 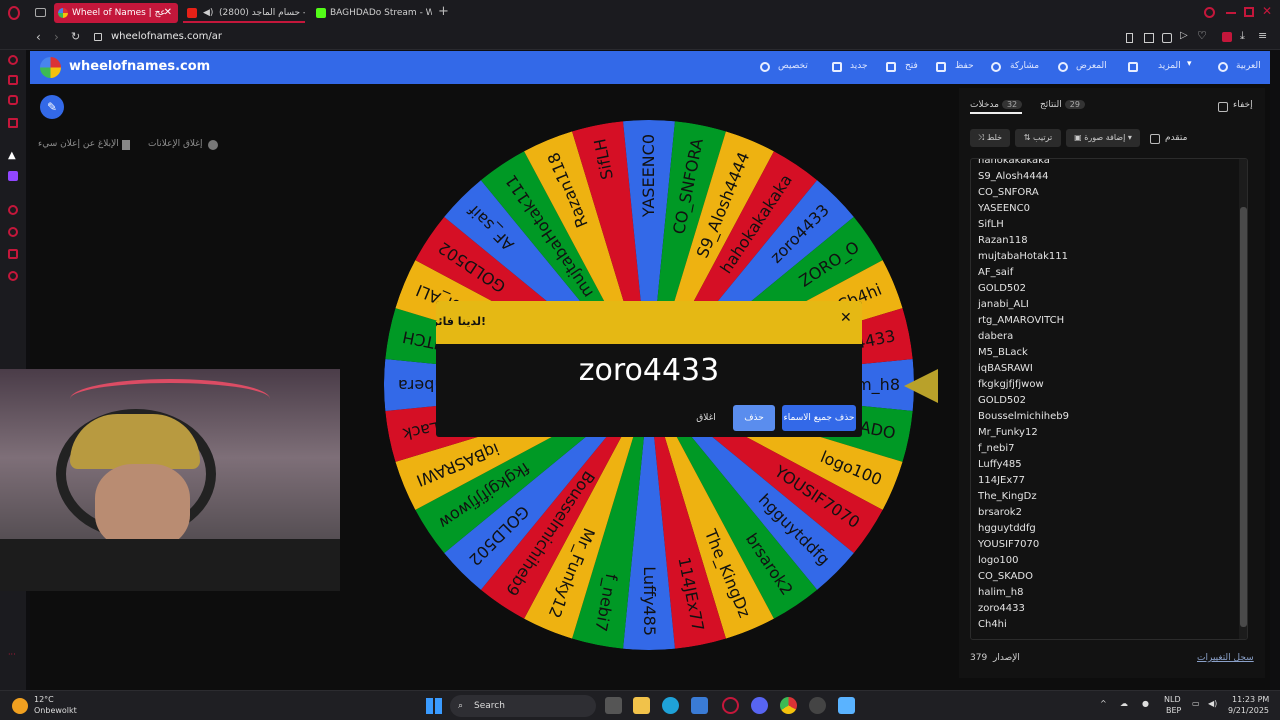 What do you see at coordinates (13, 176) in the screenshot?
I see `twitch-icon` at bounding box center [13, 176].